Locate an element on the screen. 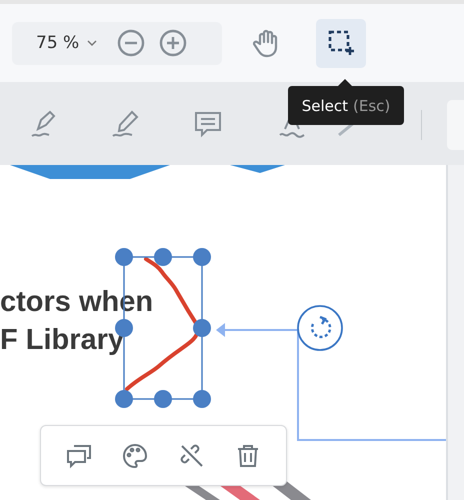  document-text: F Library is located at coordinates (62, 340).